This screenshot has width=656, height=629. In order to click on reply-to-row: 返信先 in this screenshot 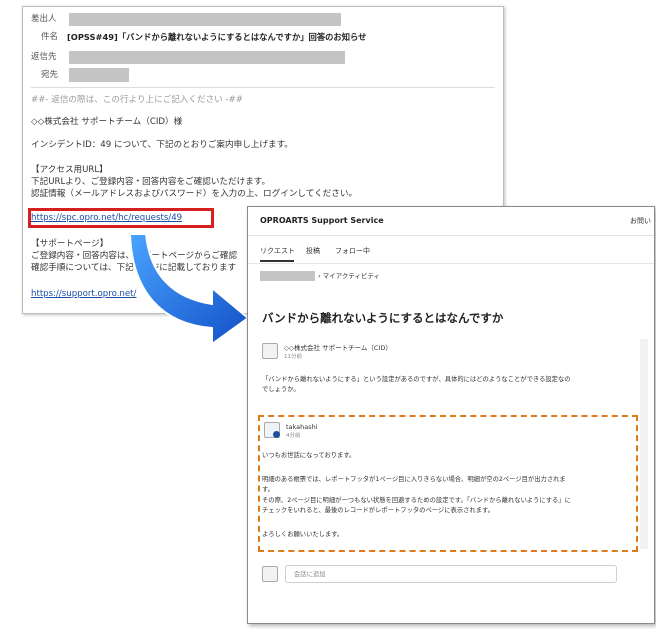, I will do `click(263, 57)`.